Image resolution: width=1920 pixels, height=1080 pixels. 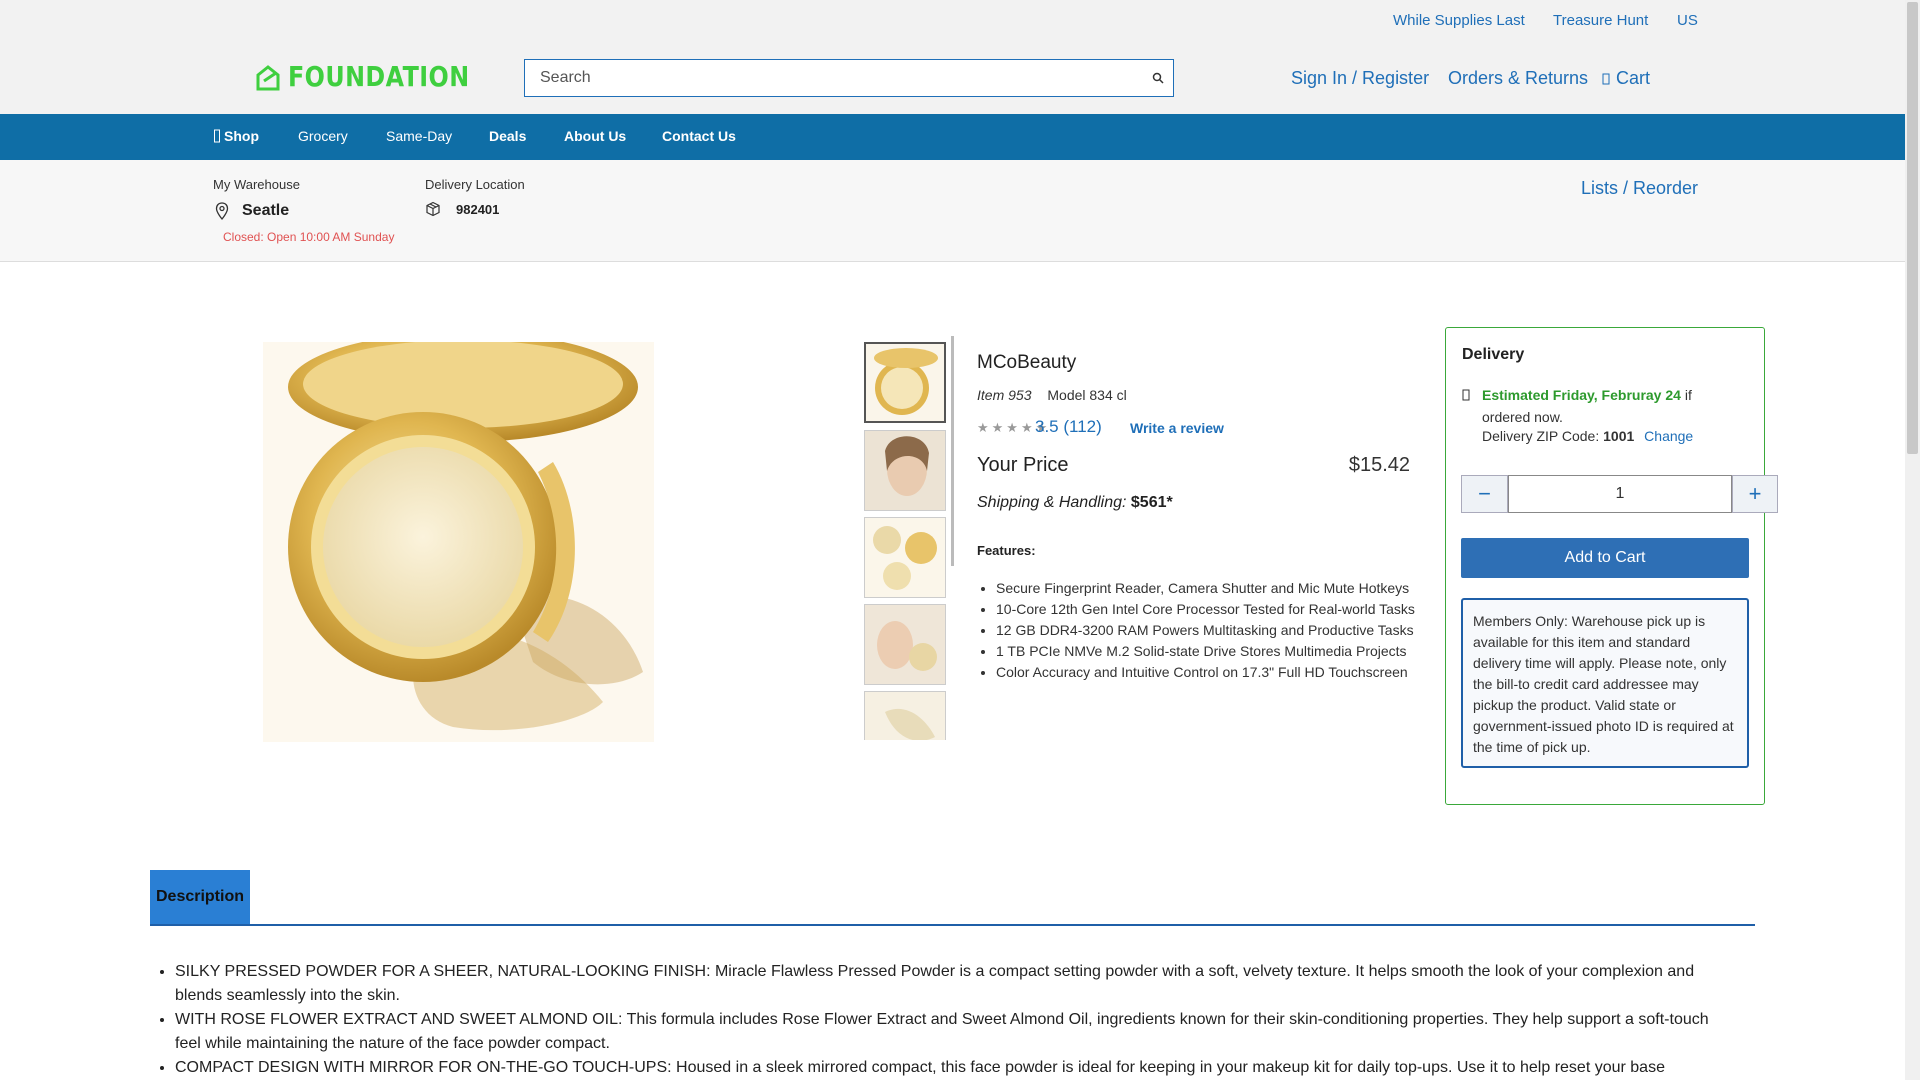 What do you see at coordinates (217, 136) in the screenshot?
I see `menu-icon` at bounding box center [217, 136].